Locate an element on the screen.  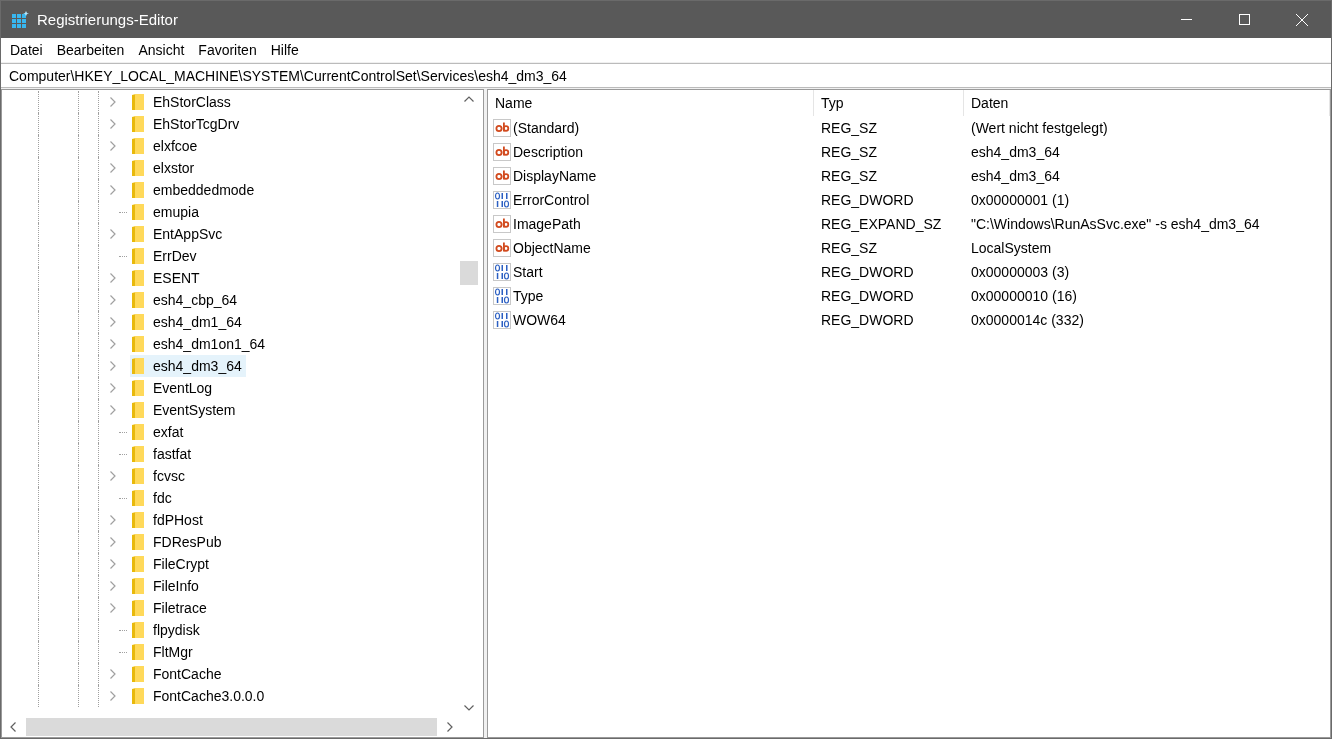
tree-item: ErrDev is located at coordinates (165, 256).